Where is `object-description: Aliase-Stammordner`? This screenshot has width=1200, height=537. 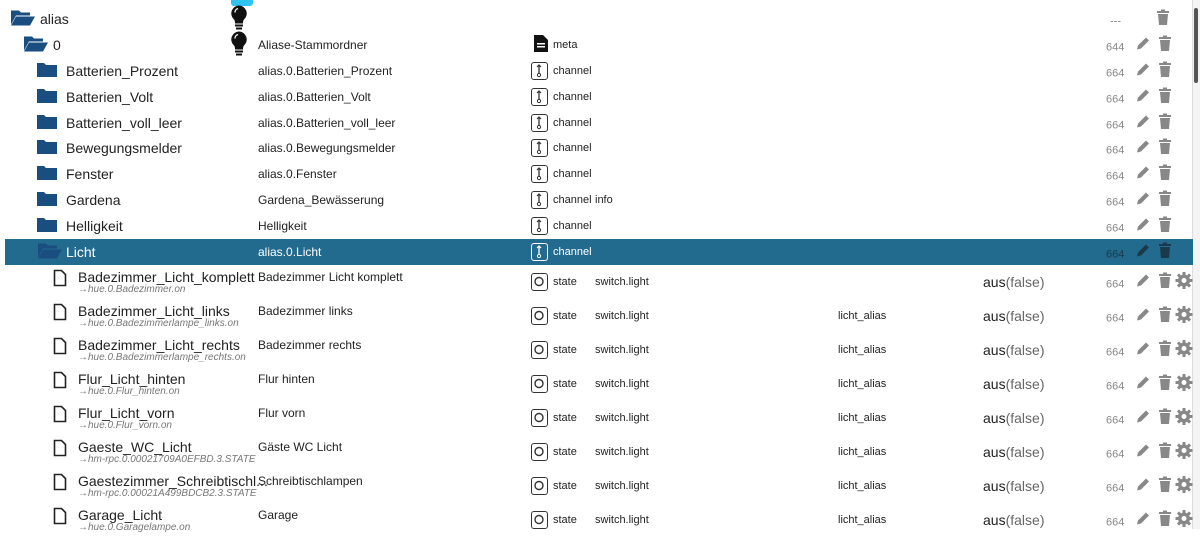
object-description: Aliase-Stammordner is located at coordinates (313, 44).